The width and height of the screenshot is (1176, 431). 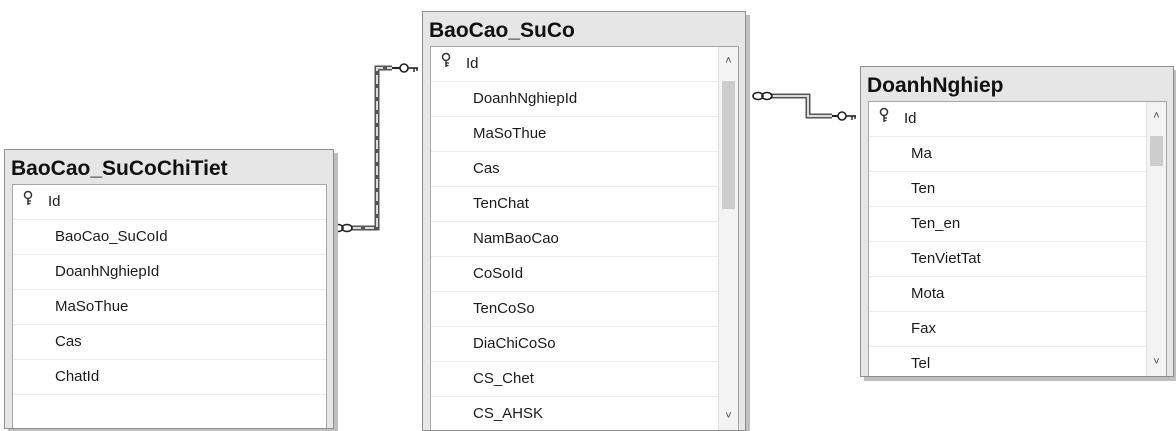 What do you see at coordinates (576, 379) in the screenshot?
I see `column-row: CS_Chet` at bounding box center [576, 379].